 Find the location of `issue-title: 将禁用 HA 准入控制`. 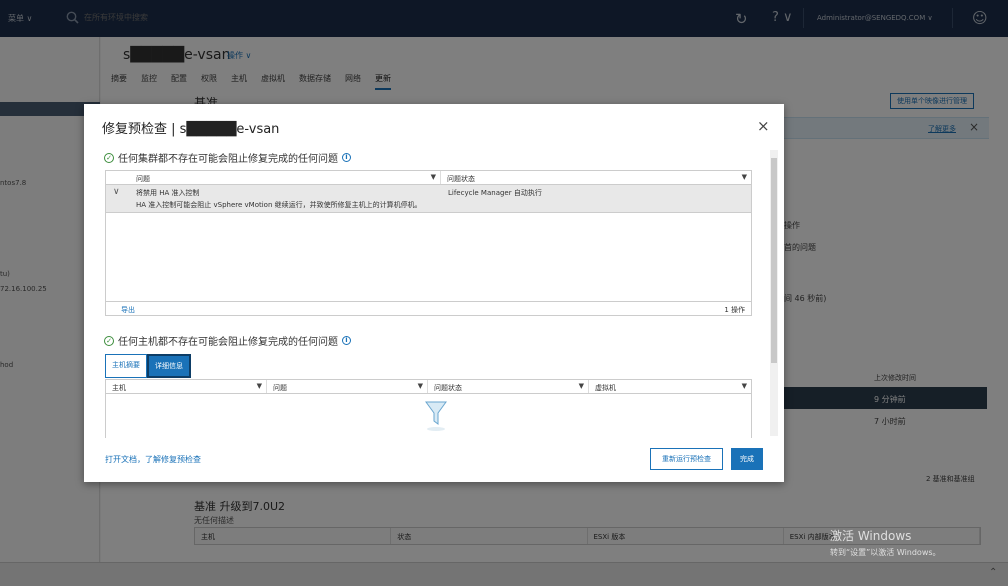

issue-title: 将禁用 HA 准入控制 is located at coordinates (168, 193).